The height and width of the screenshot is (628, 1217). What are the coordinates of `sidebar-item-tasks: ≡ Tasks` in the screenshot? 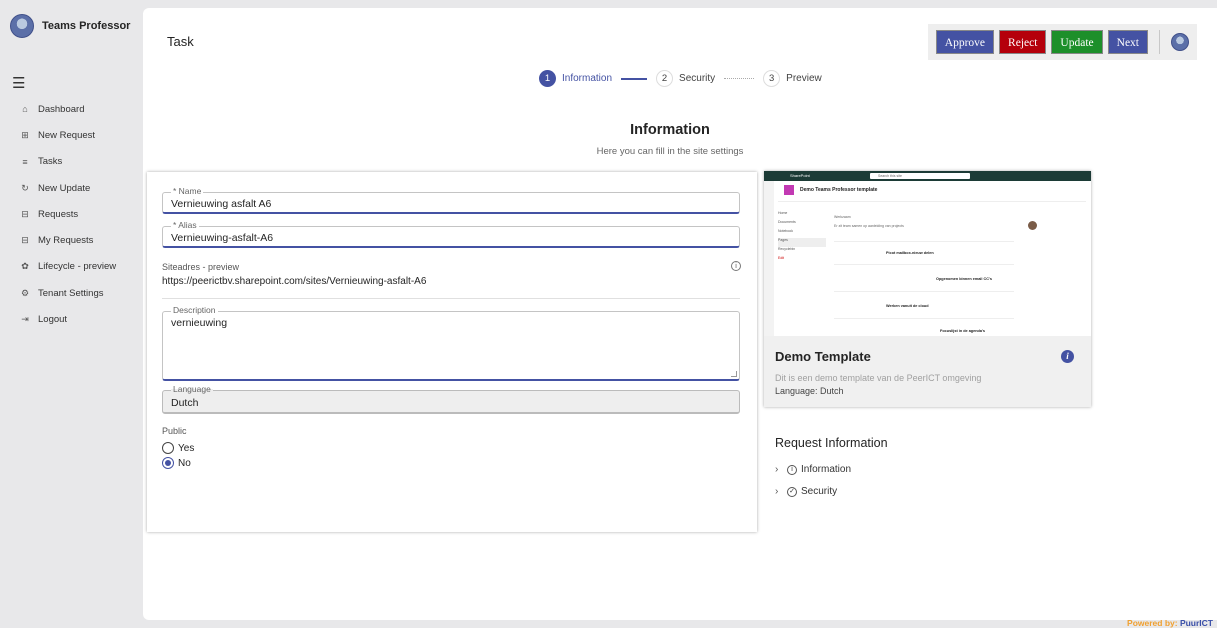 It's located at (70, 162).